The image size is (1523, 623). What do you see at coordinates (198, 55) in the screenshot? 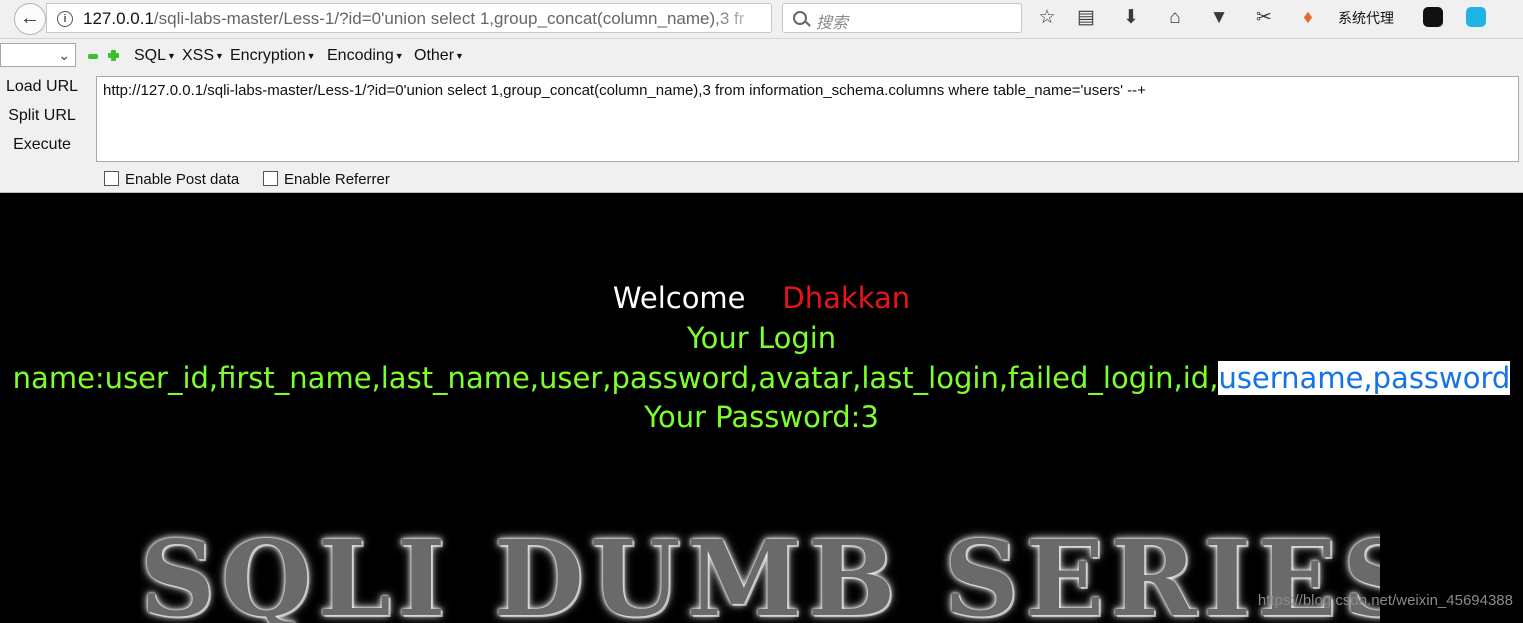
I see `menu-xss-label: XSS` at bounding box center [198, 55].